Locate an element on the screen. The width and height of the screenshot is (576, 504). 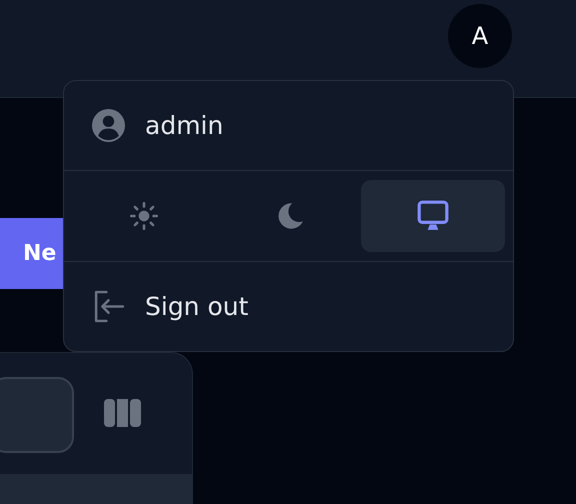
username: admin is located at coordinates (184, 126).